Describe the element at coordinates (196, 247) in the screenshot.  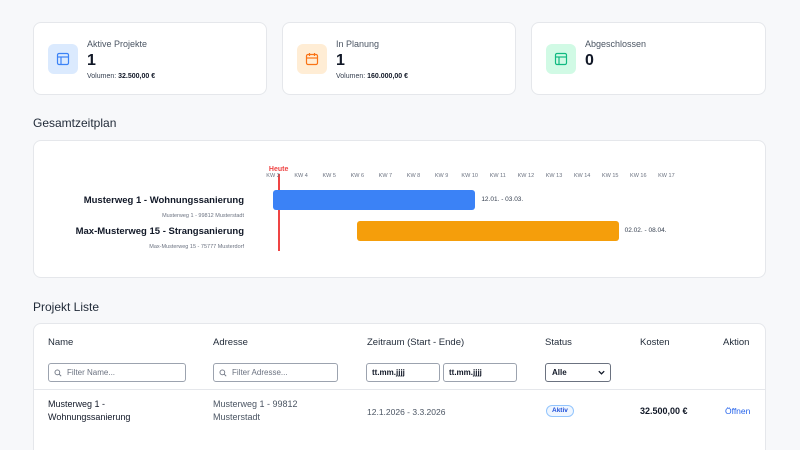
I see `gantt-project-address: Max-Musterweg 15 - 75777 Musterdorf` at that location.